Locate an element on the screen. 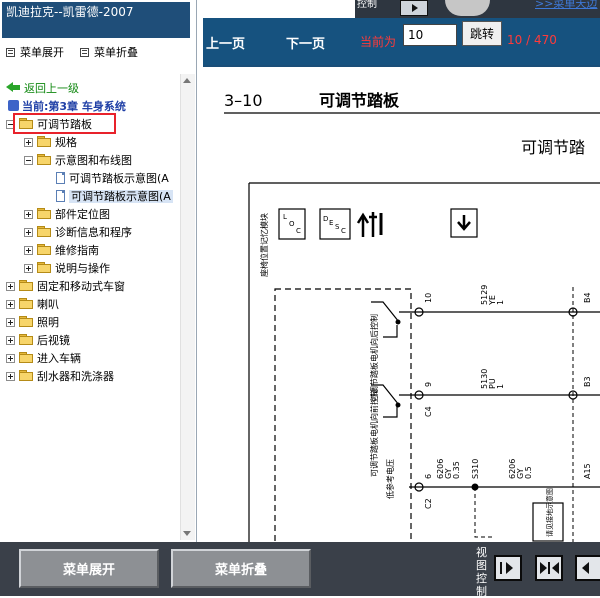 Image resolution: width=600 pixels, height=598 pixels. sidebar-scrollbar is located at coordinates (187, 307).